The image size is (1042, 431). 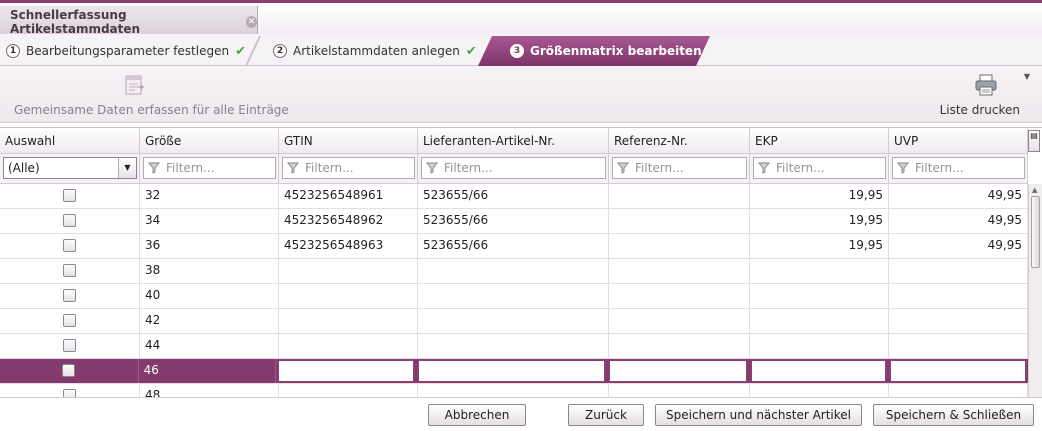 What do you see at coordinates (606, 415) in the screenshot?
I see `back-button: Zurück` at bounding box center [606, 415].